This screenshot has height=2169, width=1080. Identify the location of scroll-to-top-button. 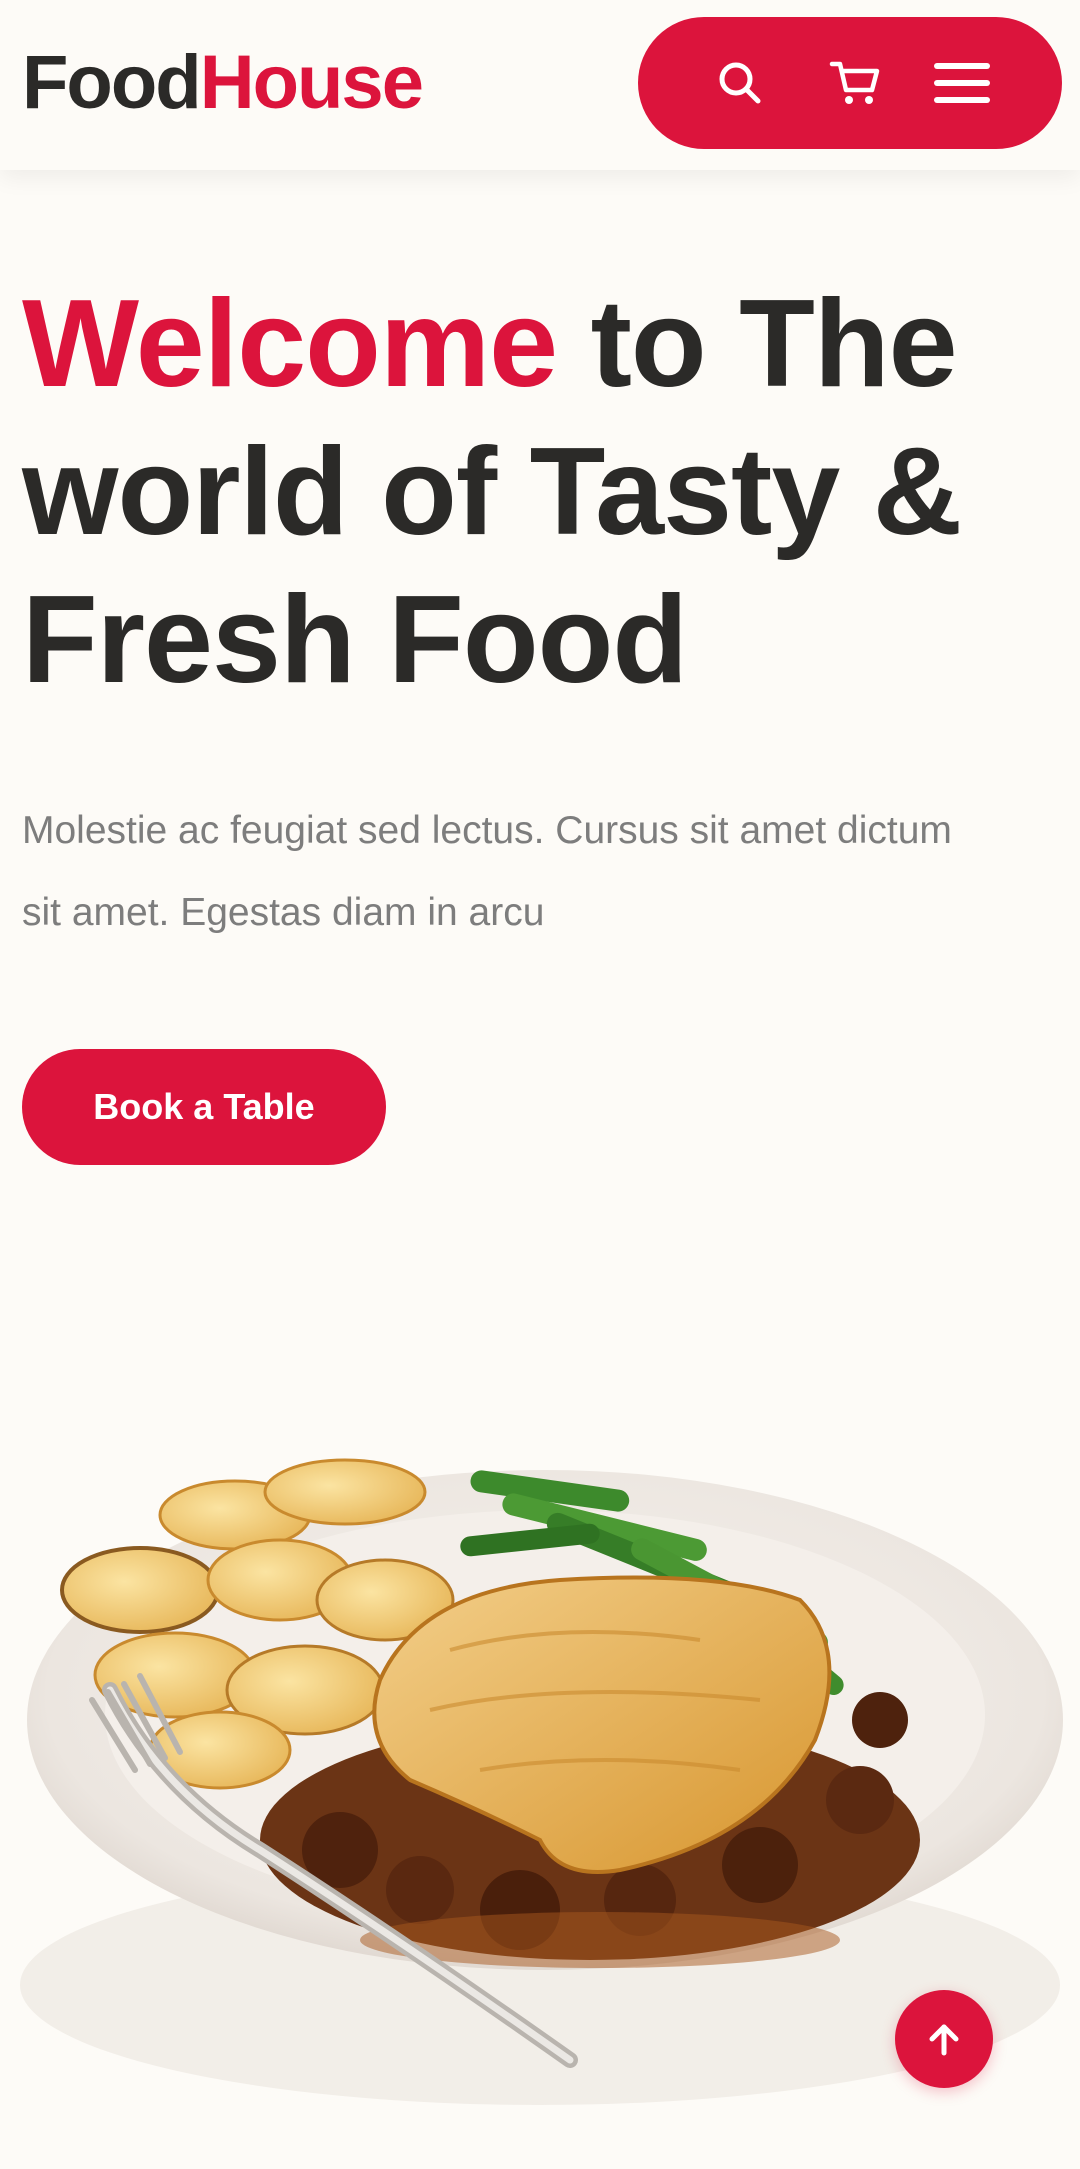
(944, 2039).